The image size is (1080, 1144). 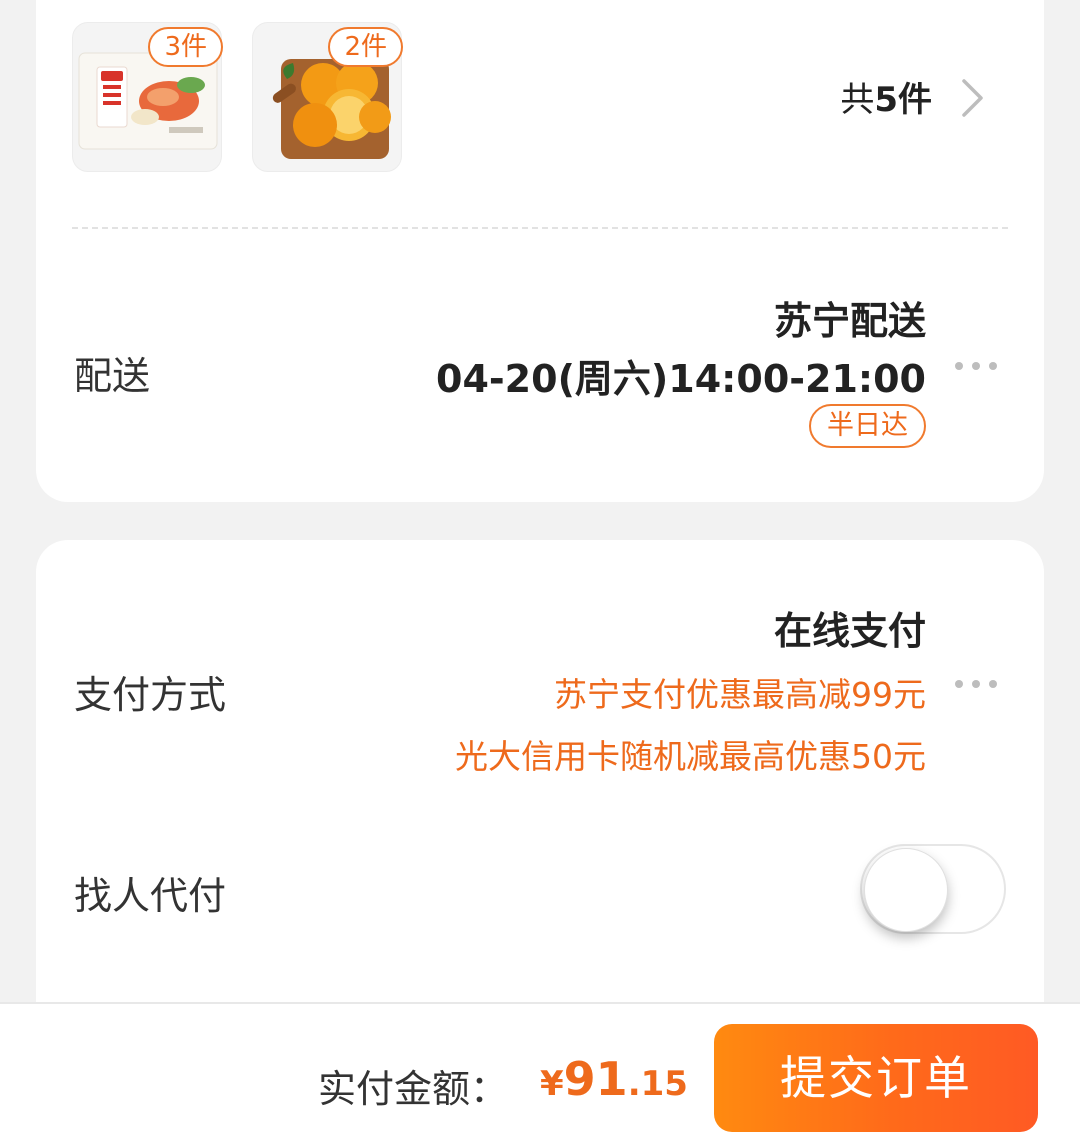 I want to click on pay-for-me-toggle, so click(x=933, y=889).